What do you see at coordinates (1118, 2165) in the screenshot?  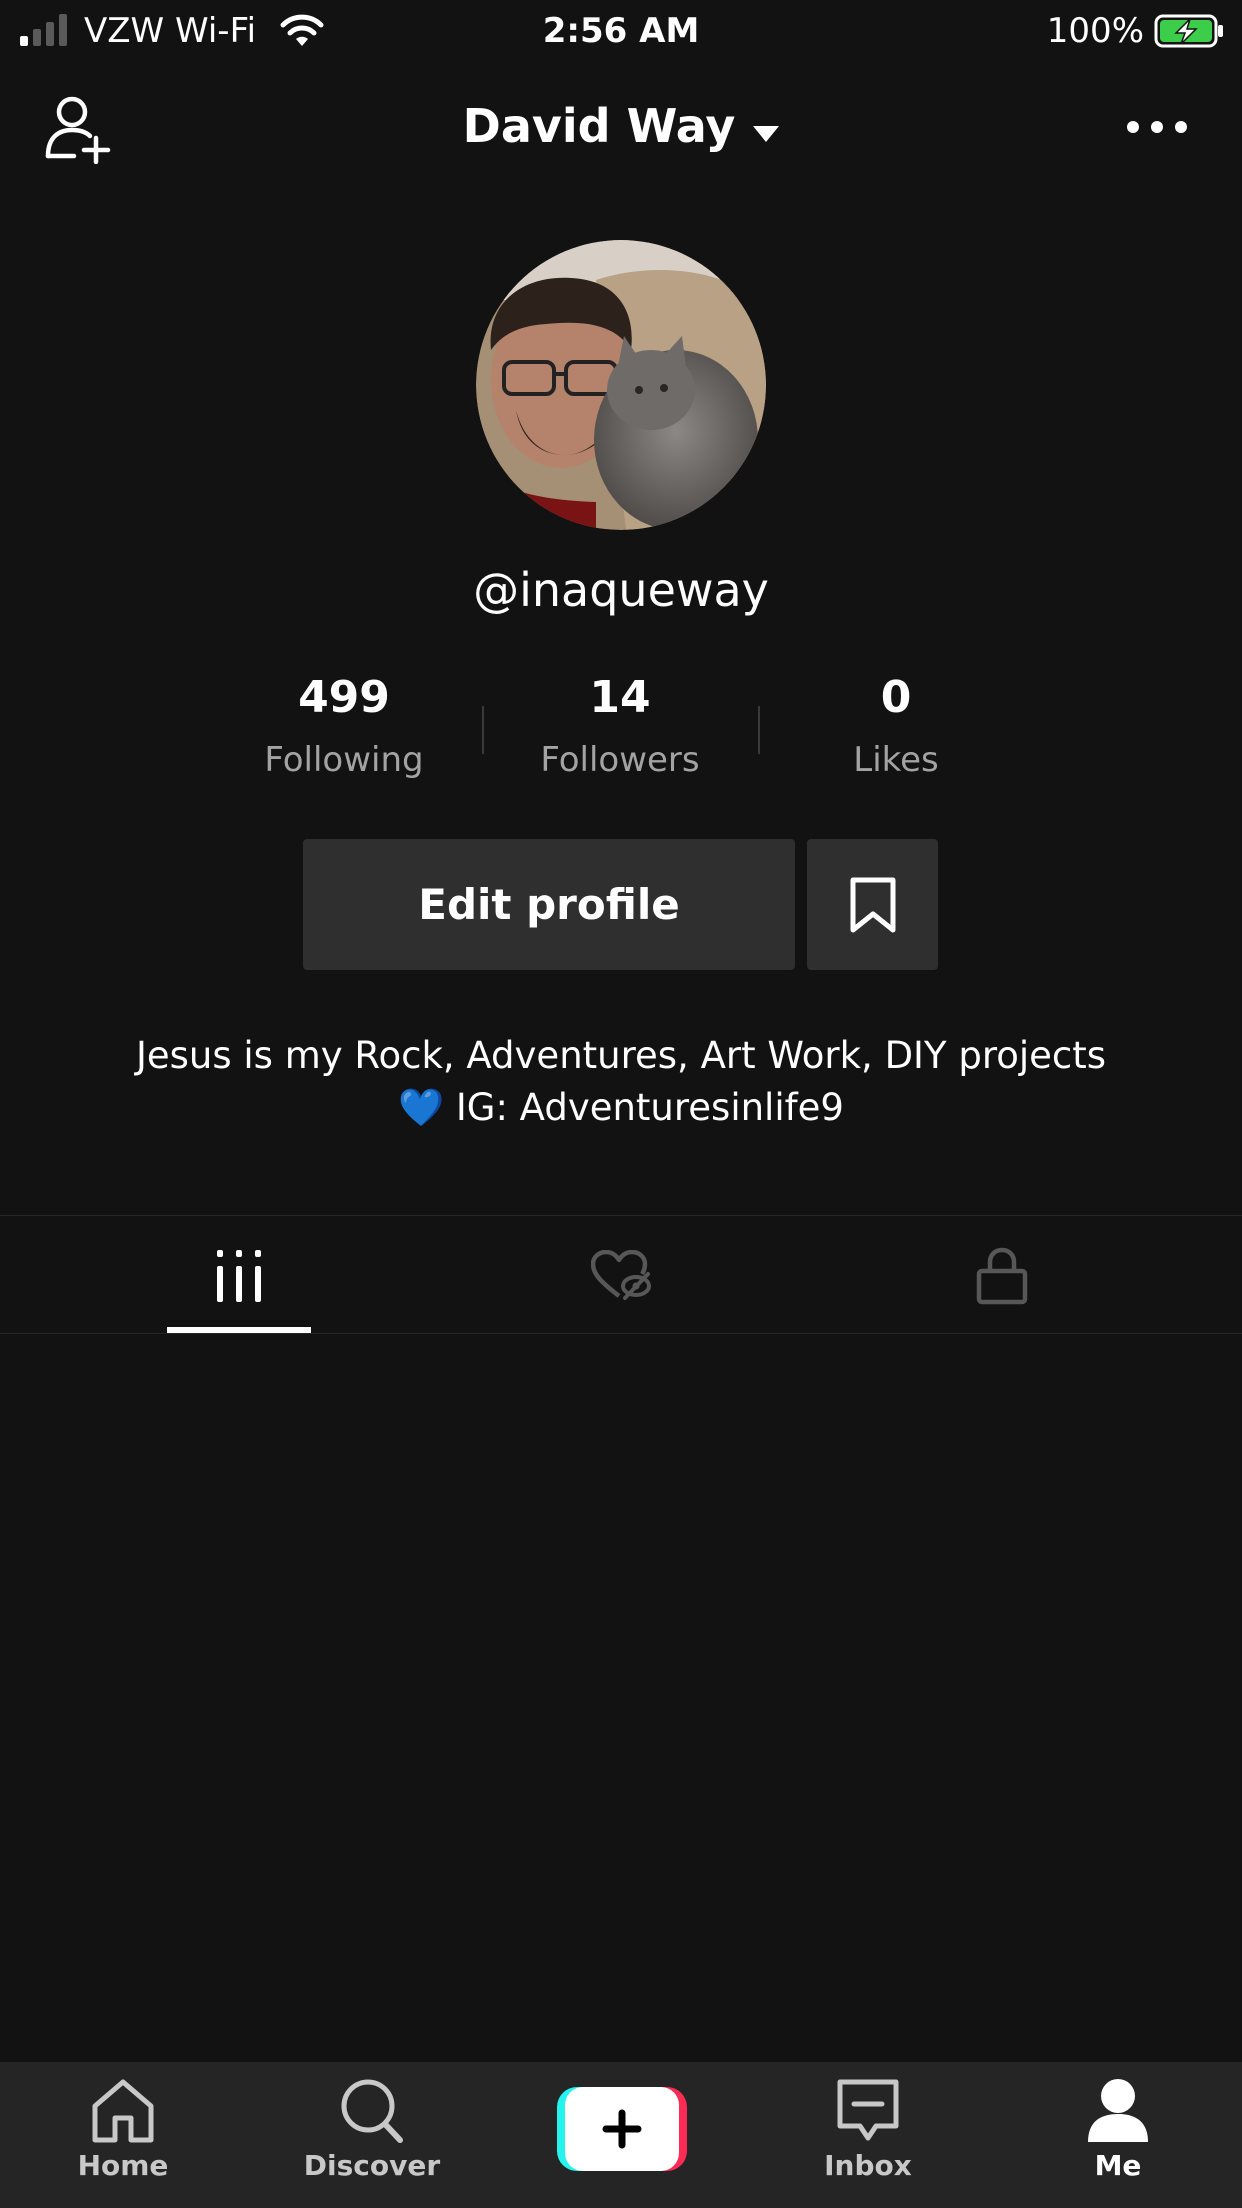 I see `nav-label: Me` at bounding box center [1118, 2165].